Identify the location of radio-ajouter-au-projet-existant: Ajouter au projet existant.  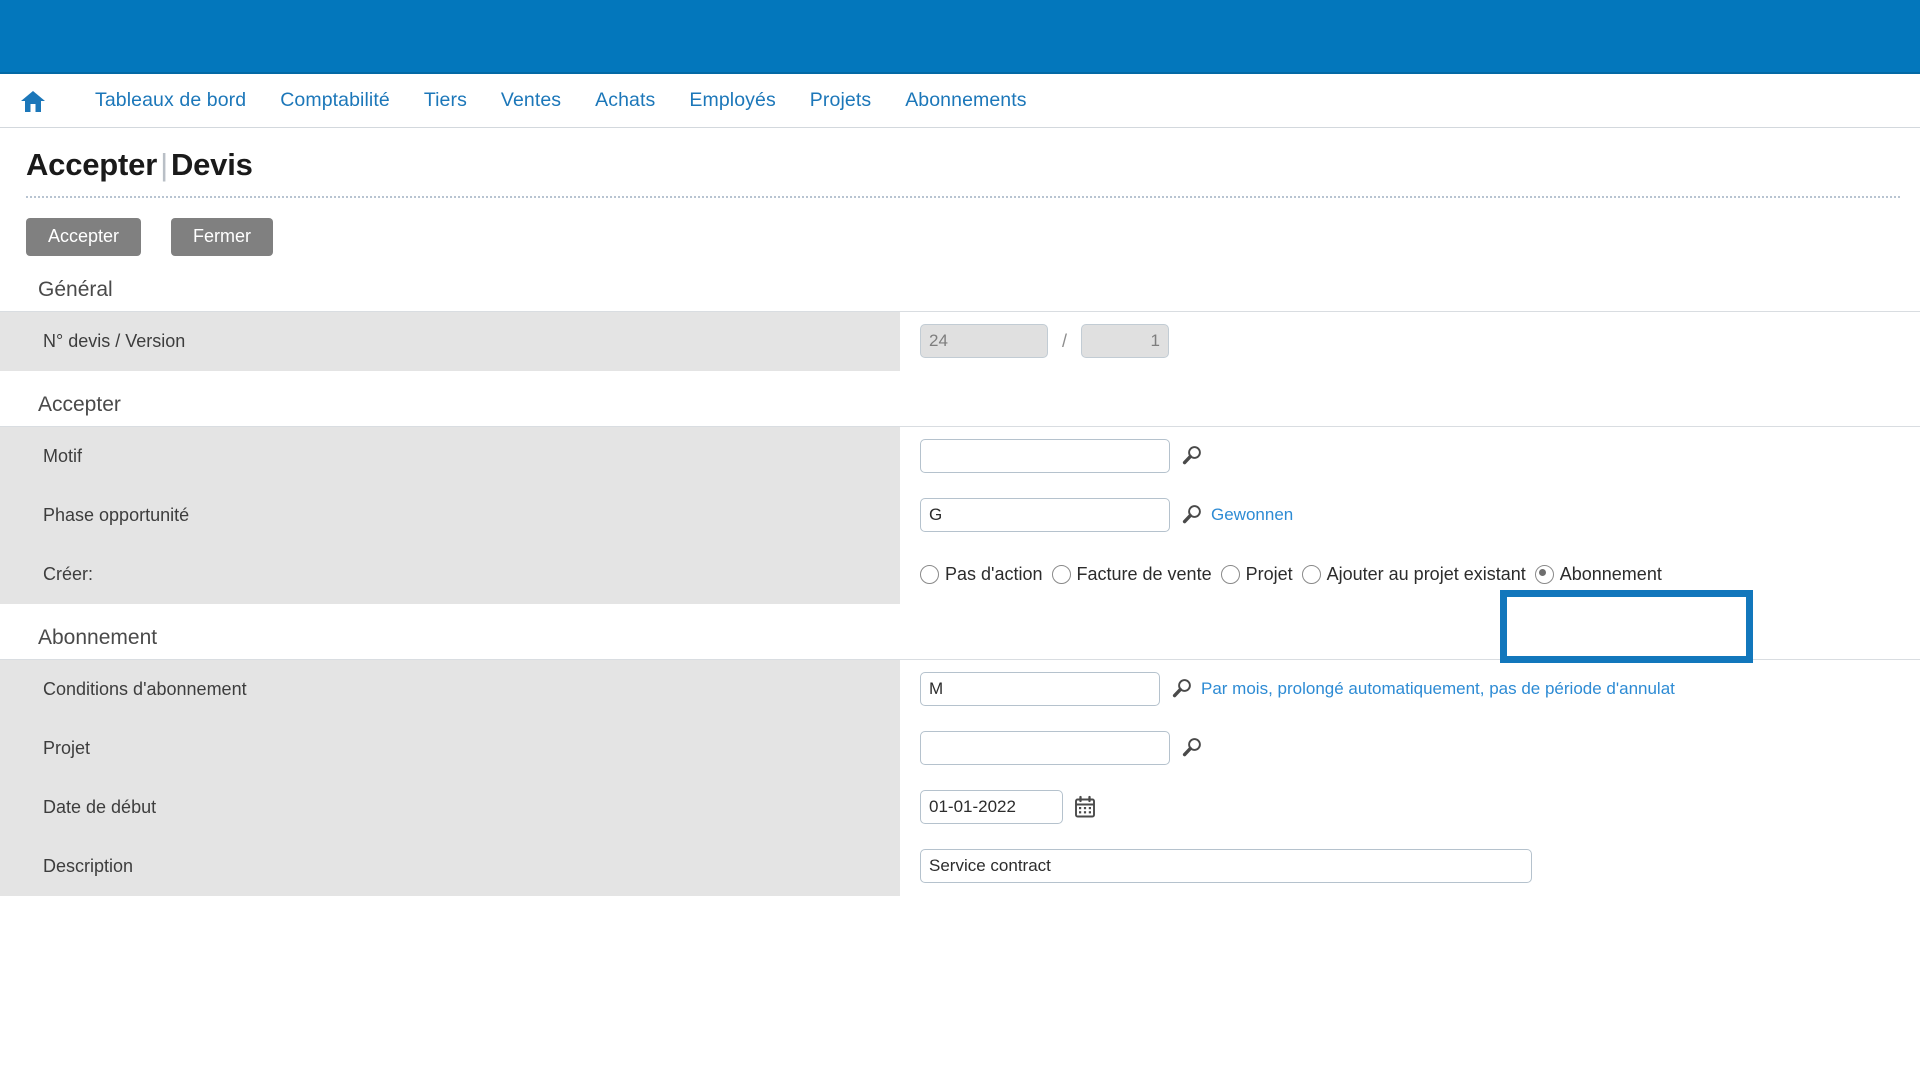
(1413, 574).